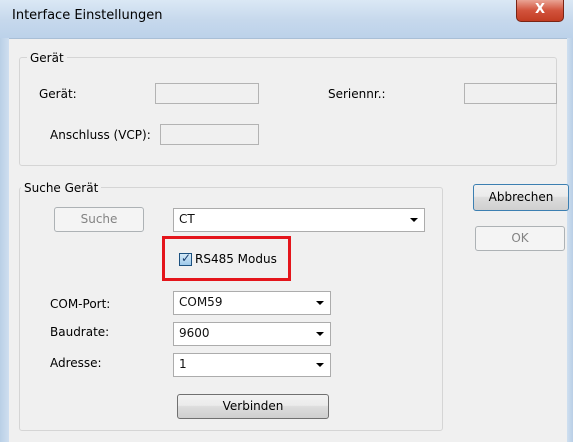  I want to click on device-type-dropdown: CT, so click(299, 220).